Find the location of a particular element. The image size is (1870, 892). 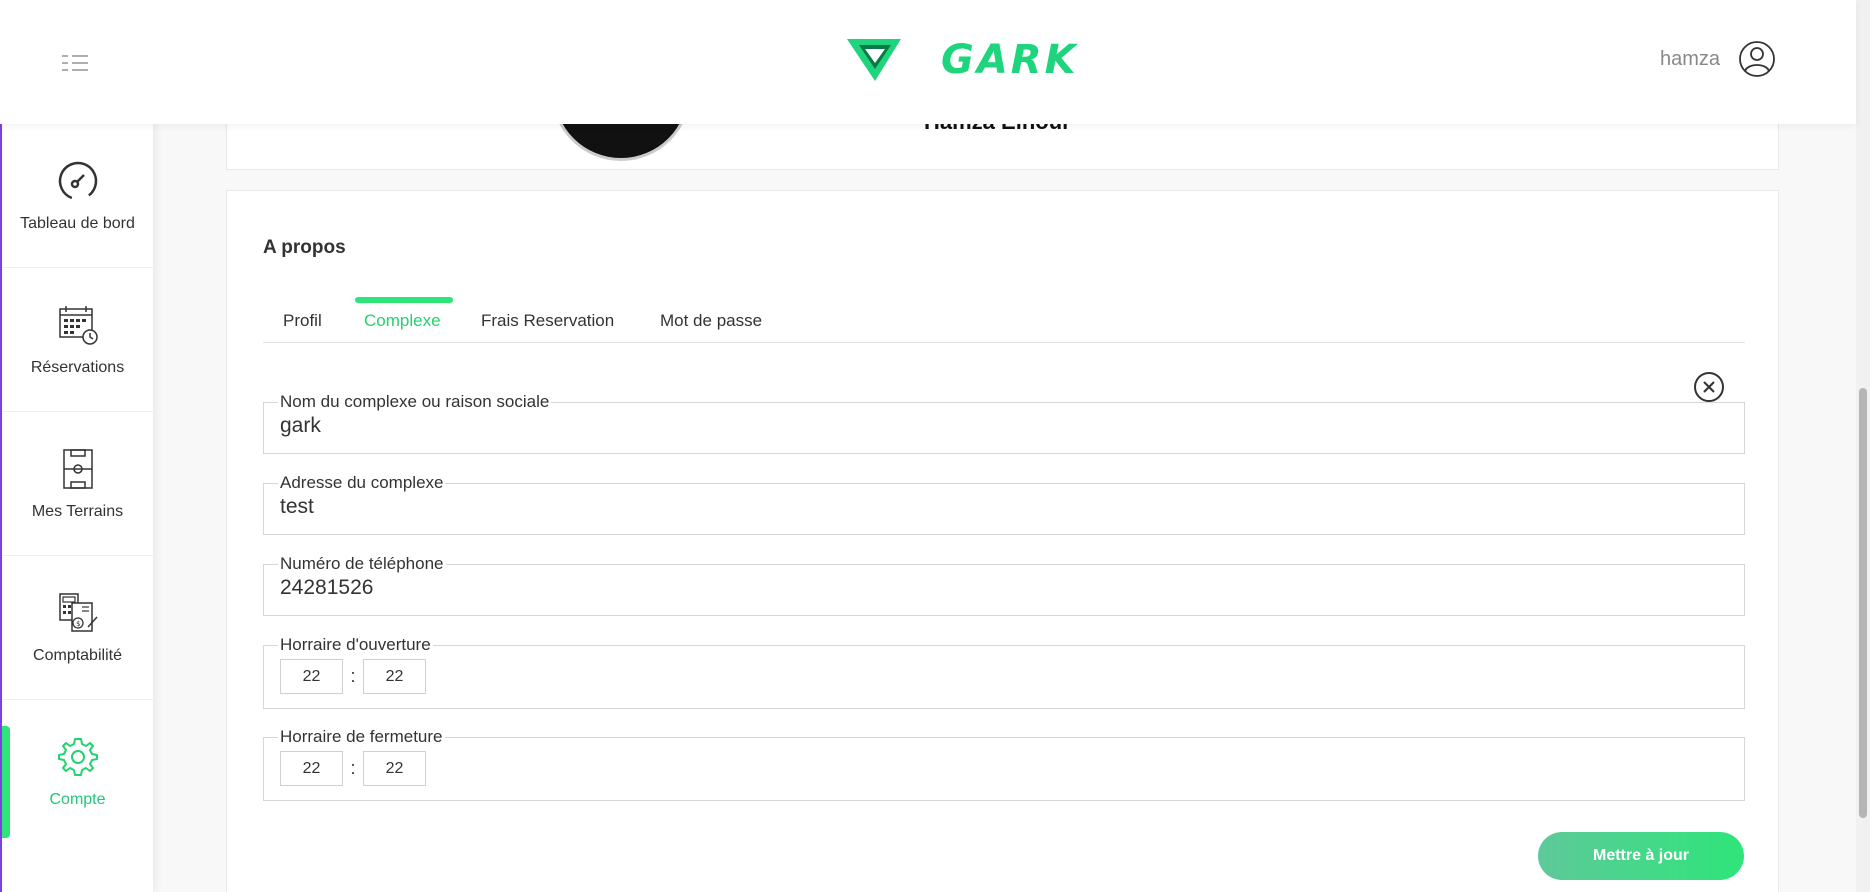

opening-hours-input: 22 is located at coordinates (311, 676).